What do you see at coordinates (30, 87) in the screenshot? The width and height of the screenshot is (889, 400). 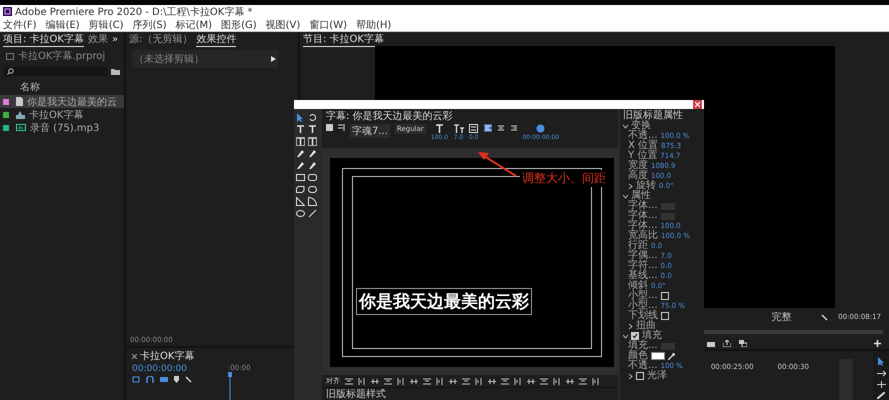 I see `column-header: 名称` at bounding box center [30, 87].